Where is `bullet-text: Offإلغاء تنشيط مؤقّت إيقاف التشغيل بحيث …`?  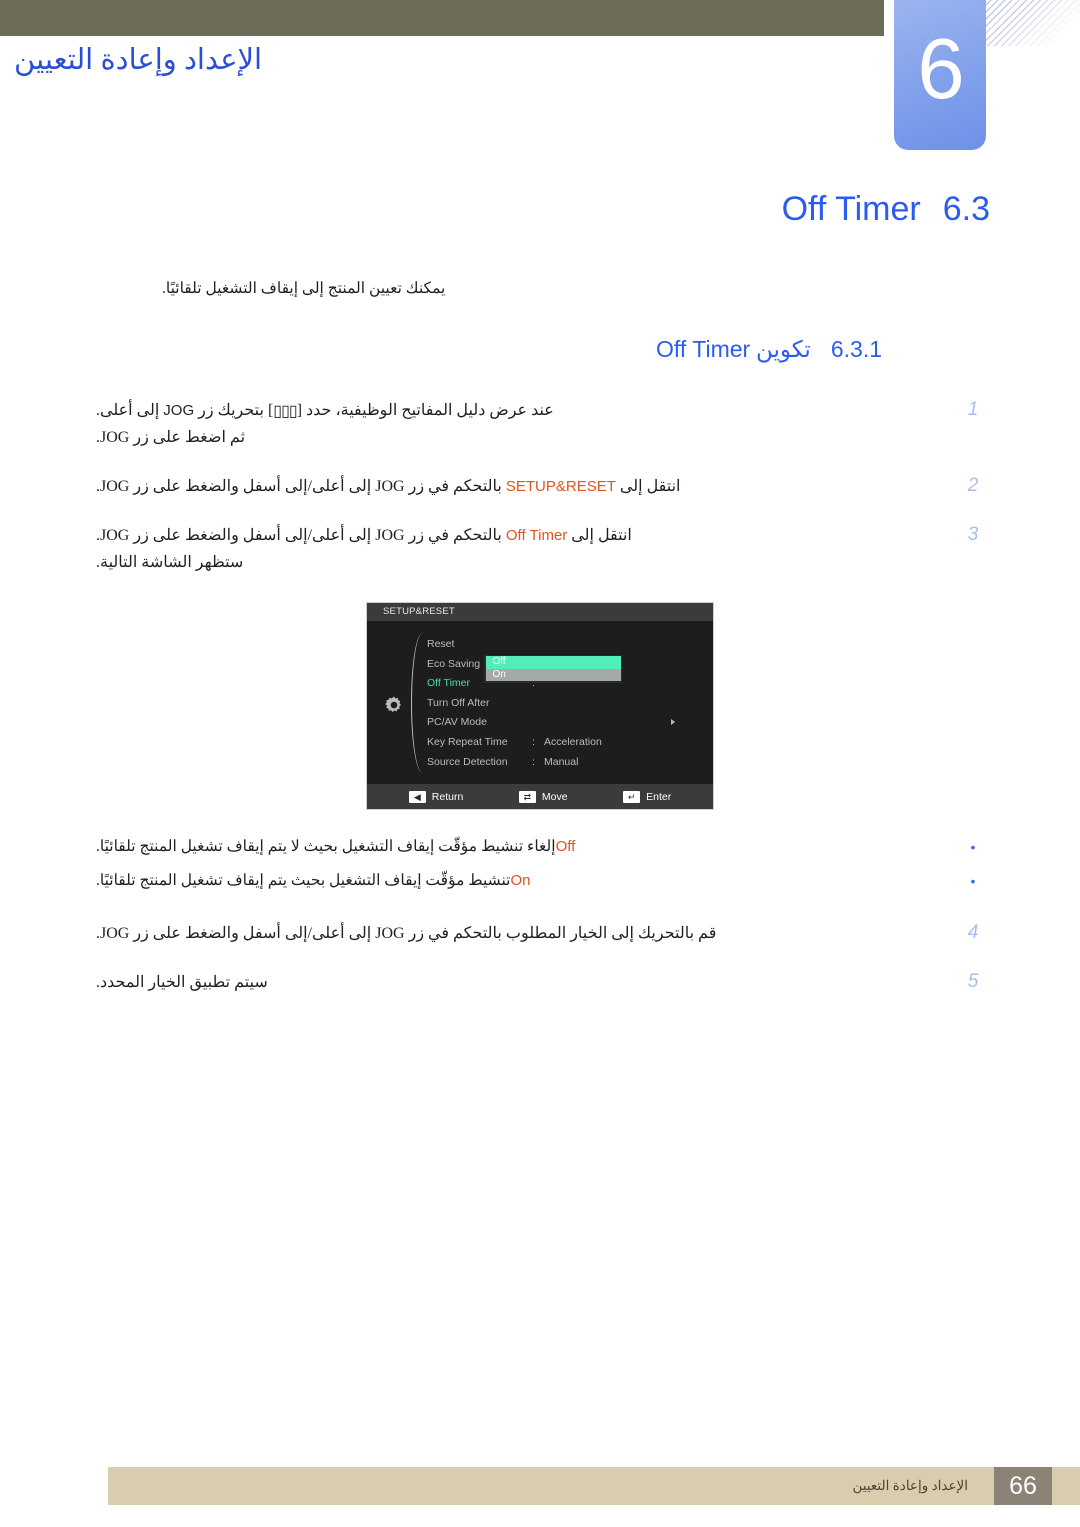 bullet-text: Offإلغاء تنشيط مؤقّت إيقاف التشغيل بحيث … is located at coordinates (523, 847).